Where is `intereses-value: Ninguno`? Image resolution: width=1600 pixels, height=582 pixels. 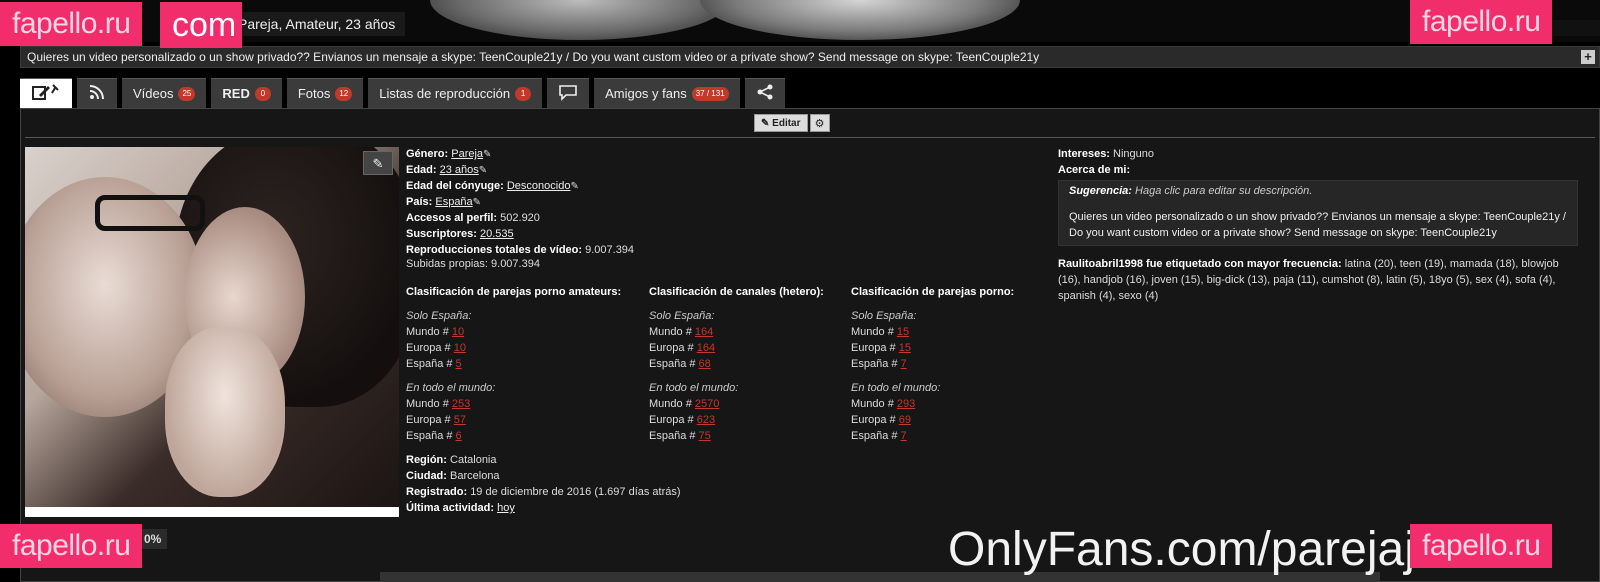
intereses-value: Ninguno is located at coordinates (1134, 154).